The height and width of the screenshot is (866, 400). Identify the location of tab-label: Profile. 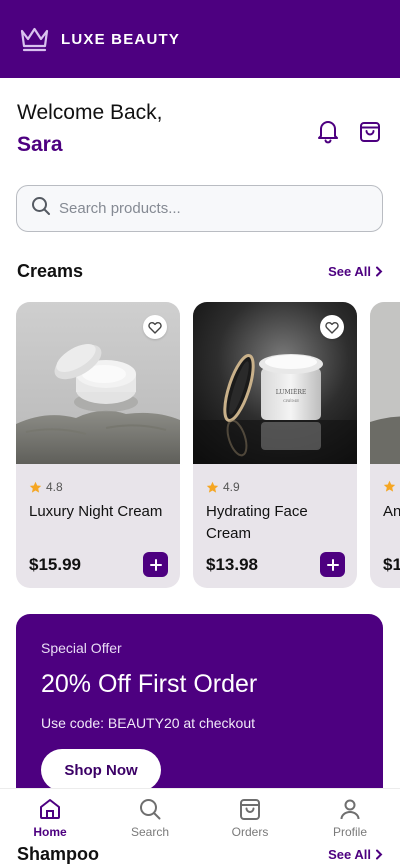
(349, 832).